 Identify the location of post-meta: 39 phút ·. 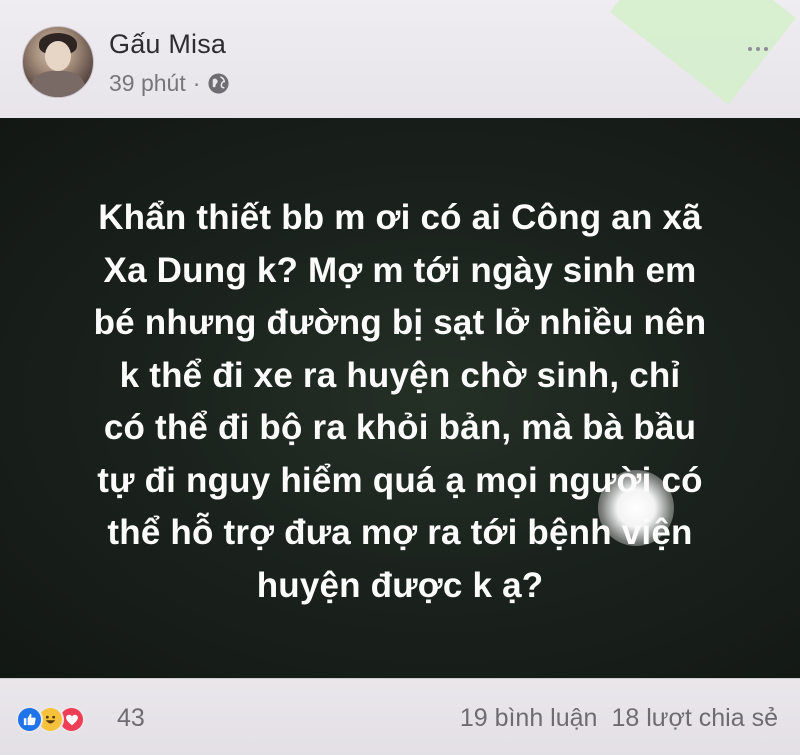
(169, 83).